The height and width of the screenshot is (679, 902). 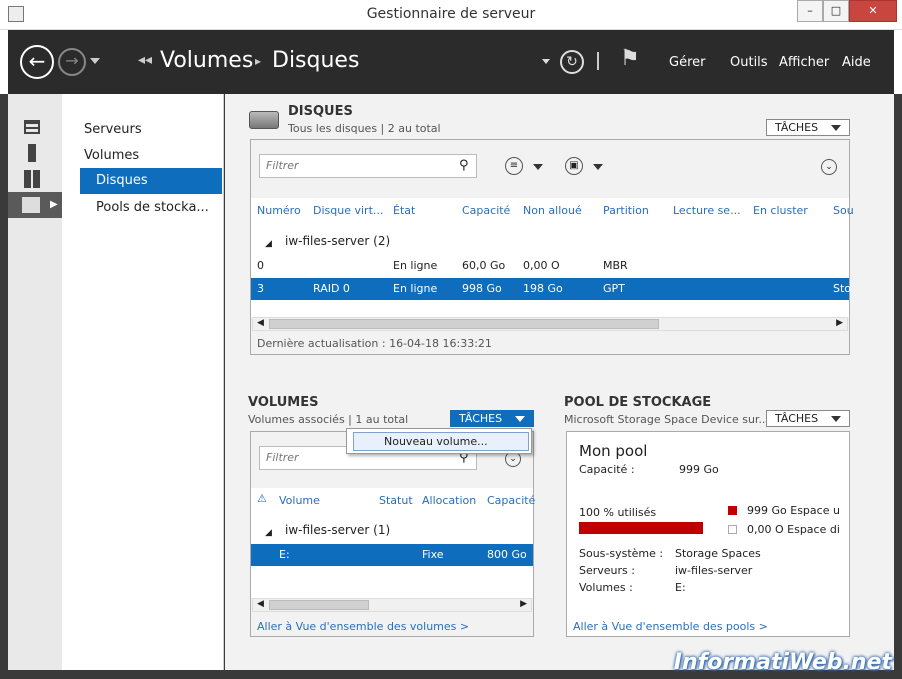 What do you see at coordinates (415, 288) in the screenshot?
I see `cell-etat: En ligne` at bounding box center [415, 288].